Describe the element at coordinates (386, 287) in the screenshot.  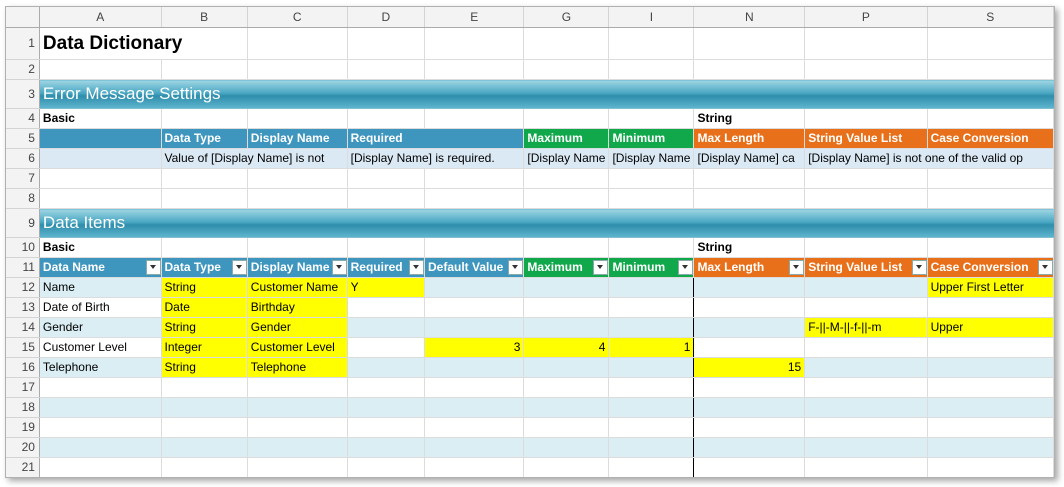
I see `item-required: Y` at that location.